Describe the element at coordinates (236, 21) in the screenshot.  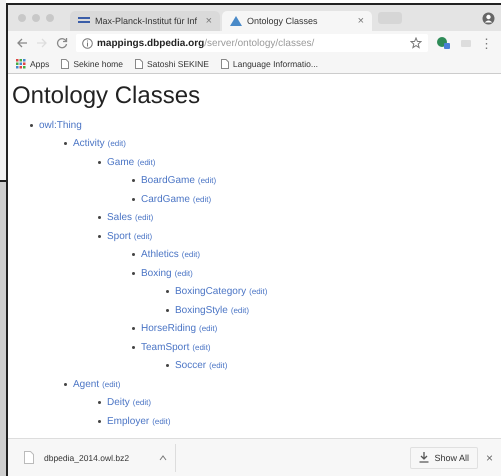
I see `pyramid-icon` at that location.